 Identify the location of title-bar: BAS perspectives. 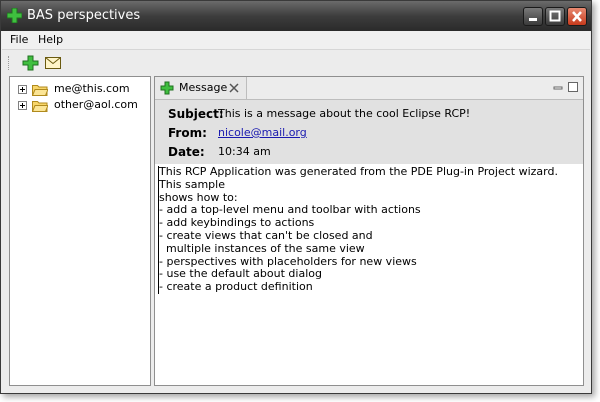
(296, 16).